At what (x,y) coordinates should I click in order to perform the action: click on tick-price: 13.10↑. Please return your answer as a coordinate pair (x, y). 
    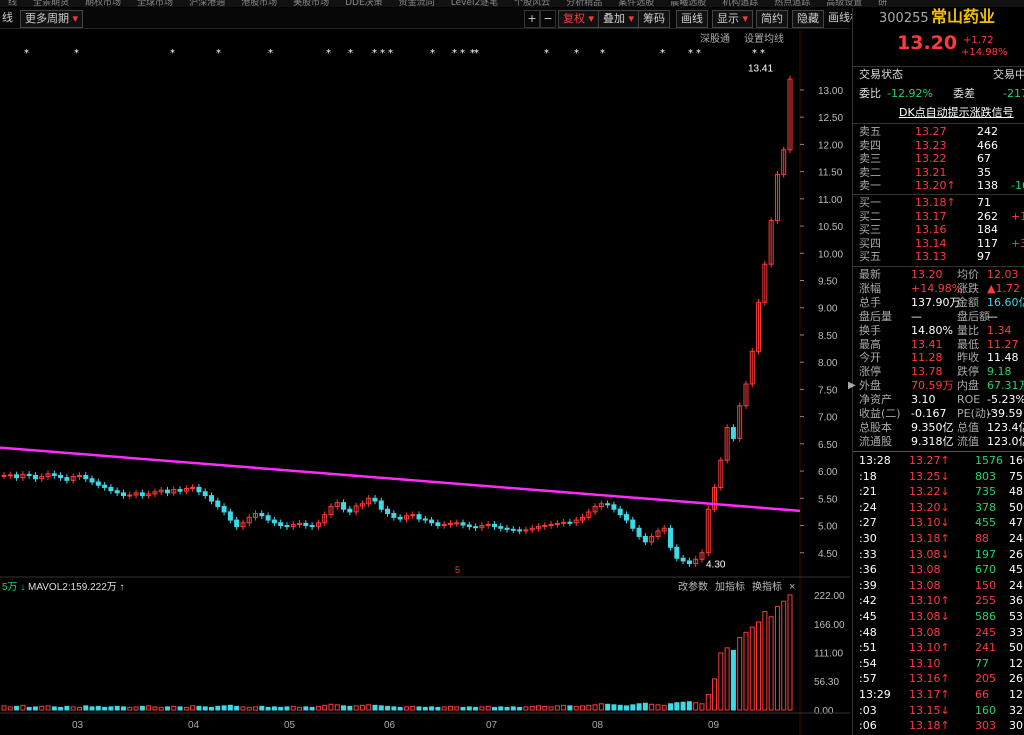
    Looking at the image, I should click on (929, 601).